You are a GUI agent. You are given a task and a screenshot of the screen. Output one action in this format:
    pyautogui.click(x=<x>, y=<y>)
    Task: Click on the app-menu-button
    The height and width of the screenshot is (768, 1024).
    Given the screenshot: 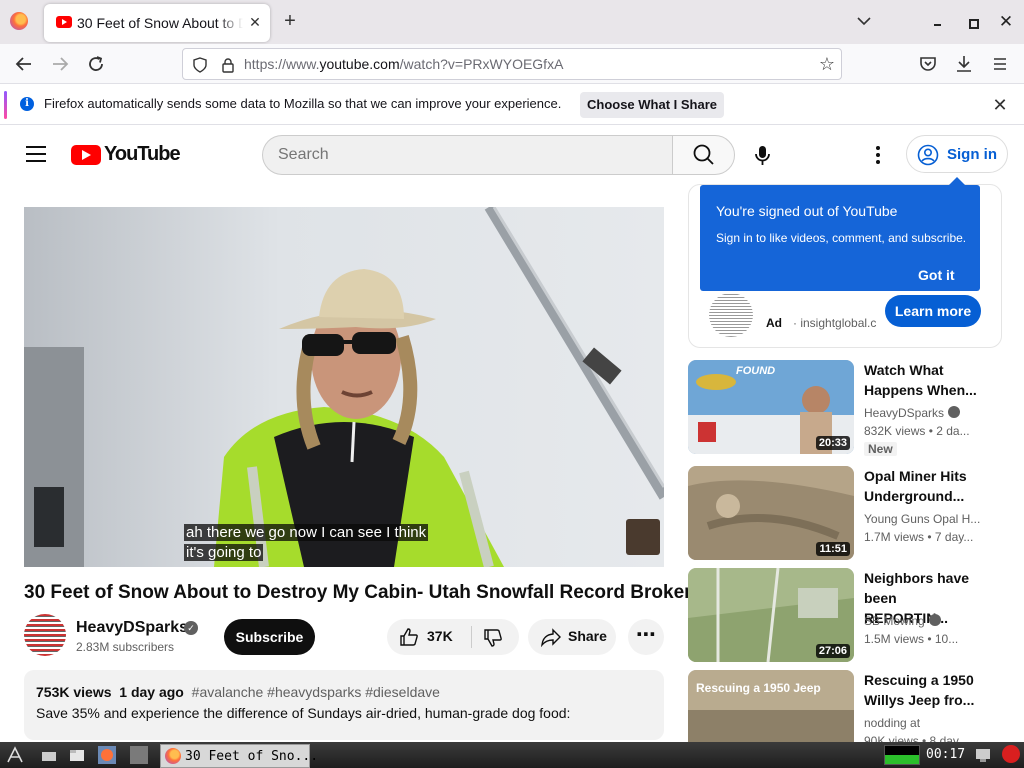 What is the action you would take?
    pyautogui.click(x=1000, y=64)
    